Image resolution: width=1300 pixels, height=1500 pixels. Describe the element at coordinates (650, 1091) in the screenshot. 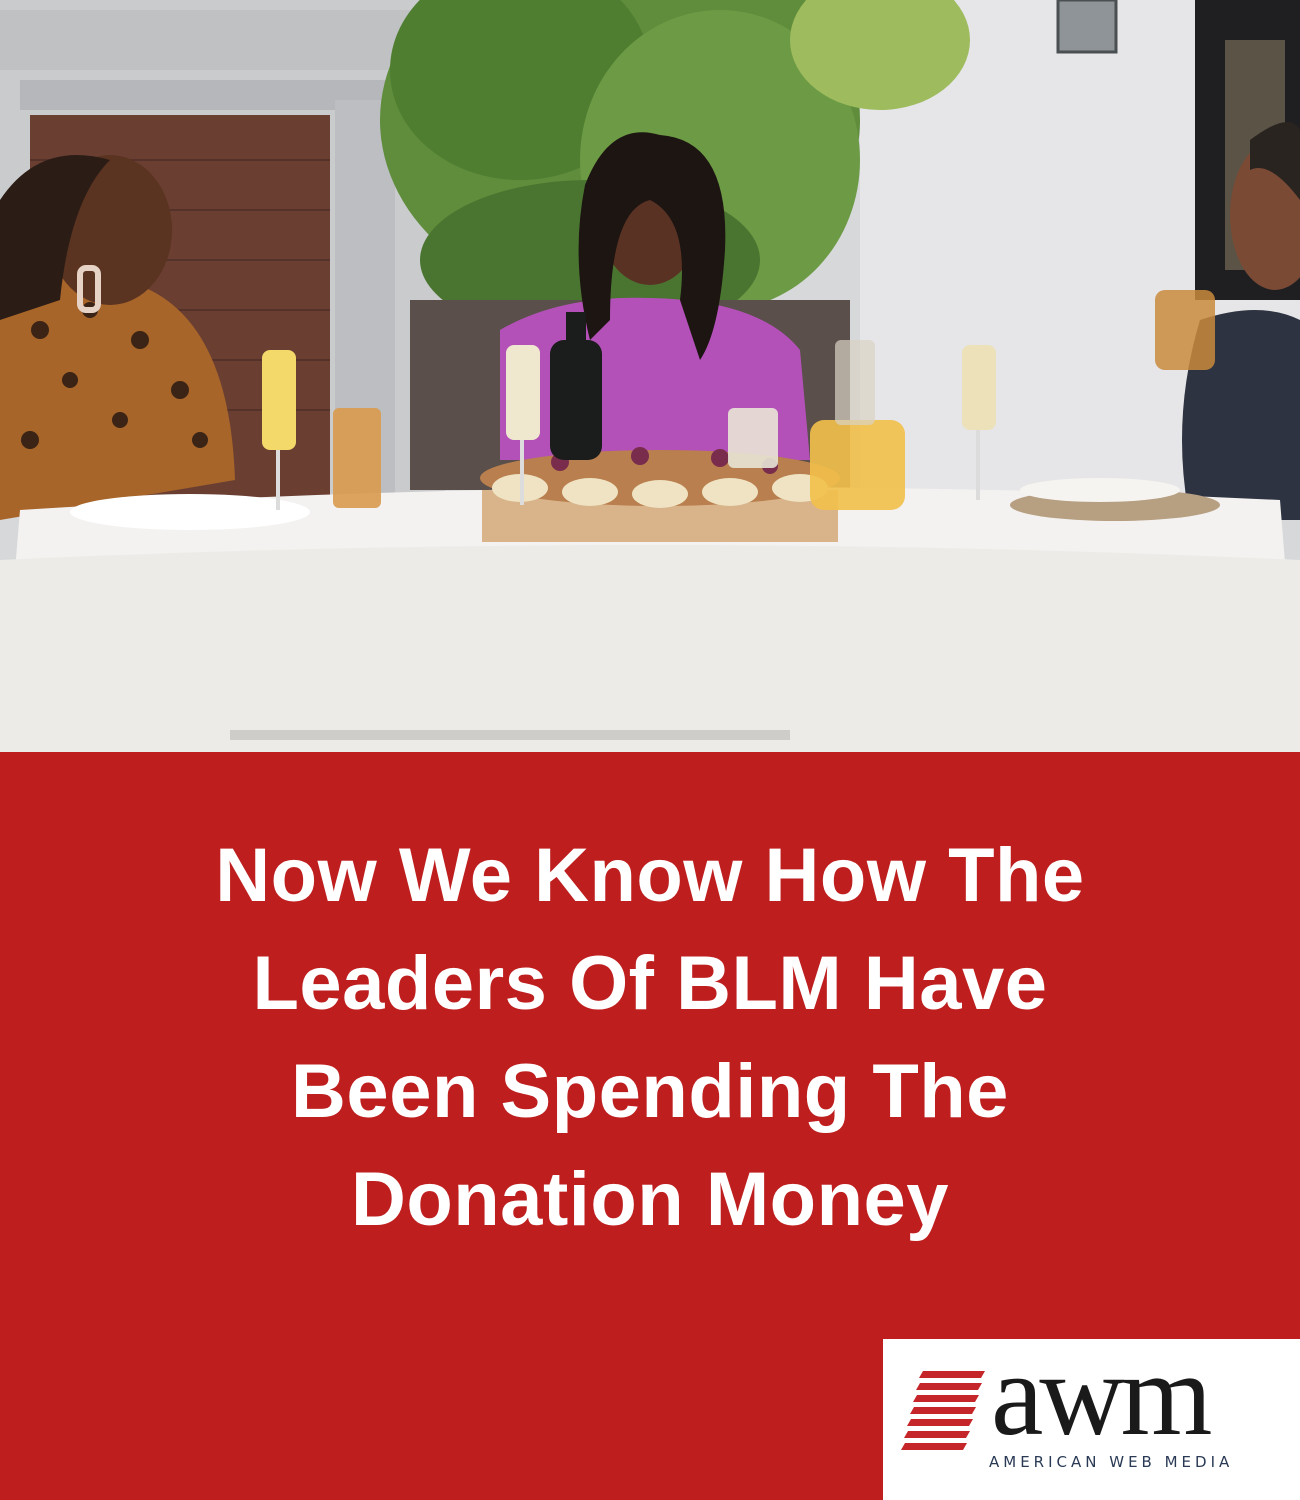

I see `headline-line-3: Been Spending The` at that location.